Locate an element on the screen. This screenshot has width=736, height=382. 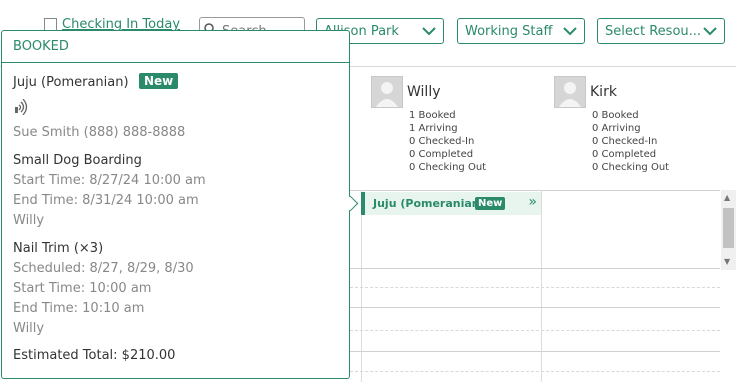
staff-name: Kirk is located at coordinates (603, 92).